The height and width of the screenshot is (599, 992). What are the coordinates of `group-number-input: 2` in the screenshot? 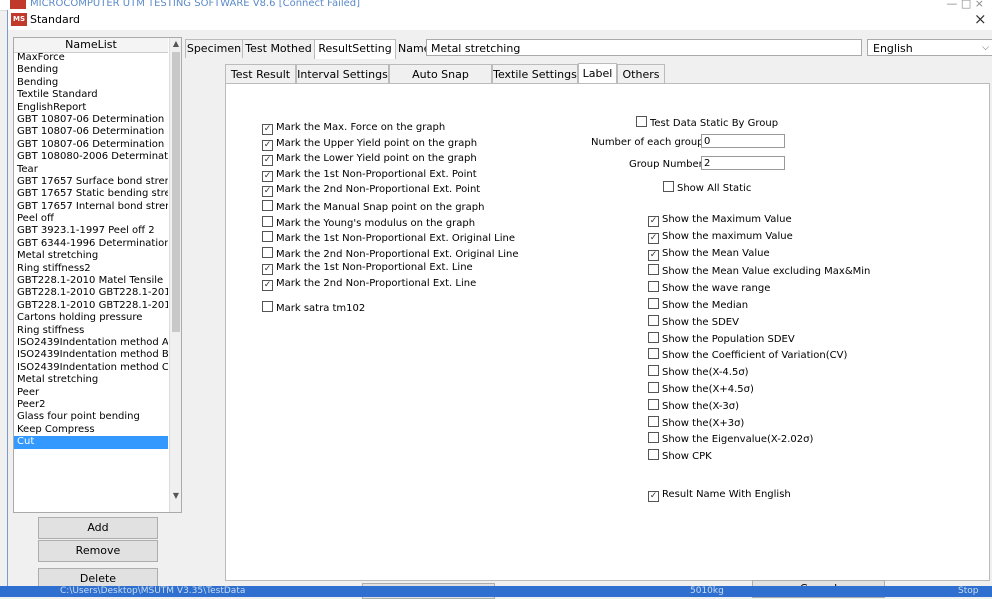 It's located at (743, 163).